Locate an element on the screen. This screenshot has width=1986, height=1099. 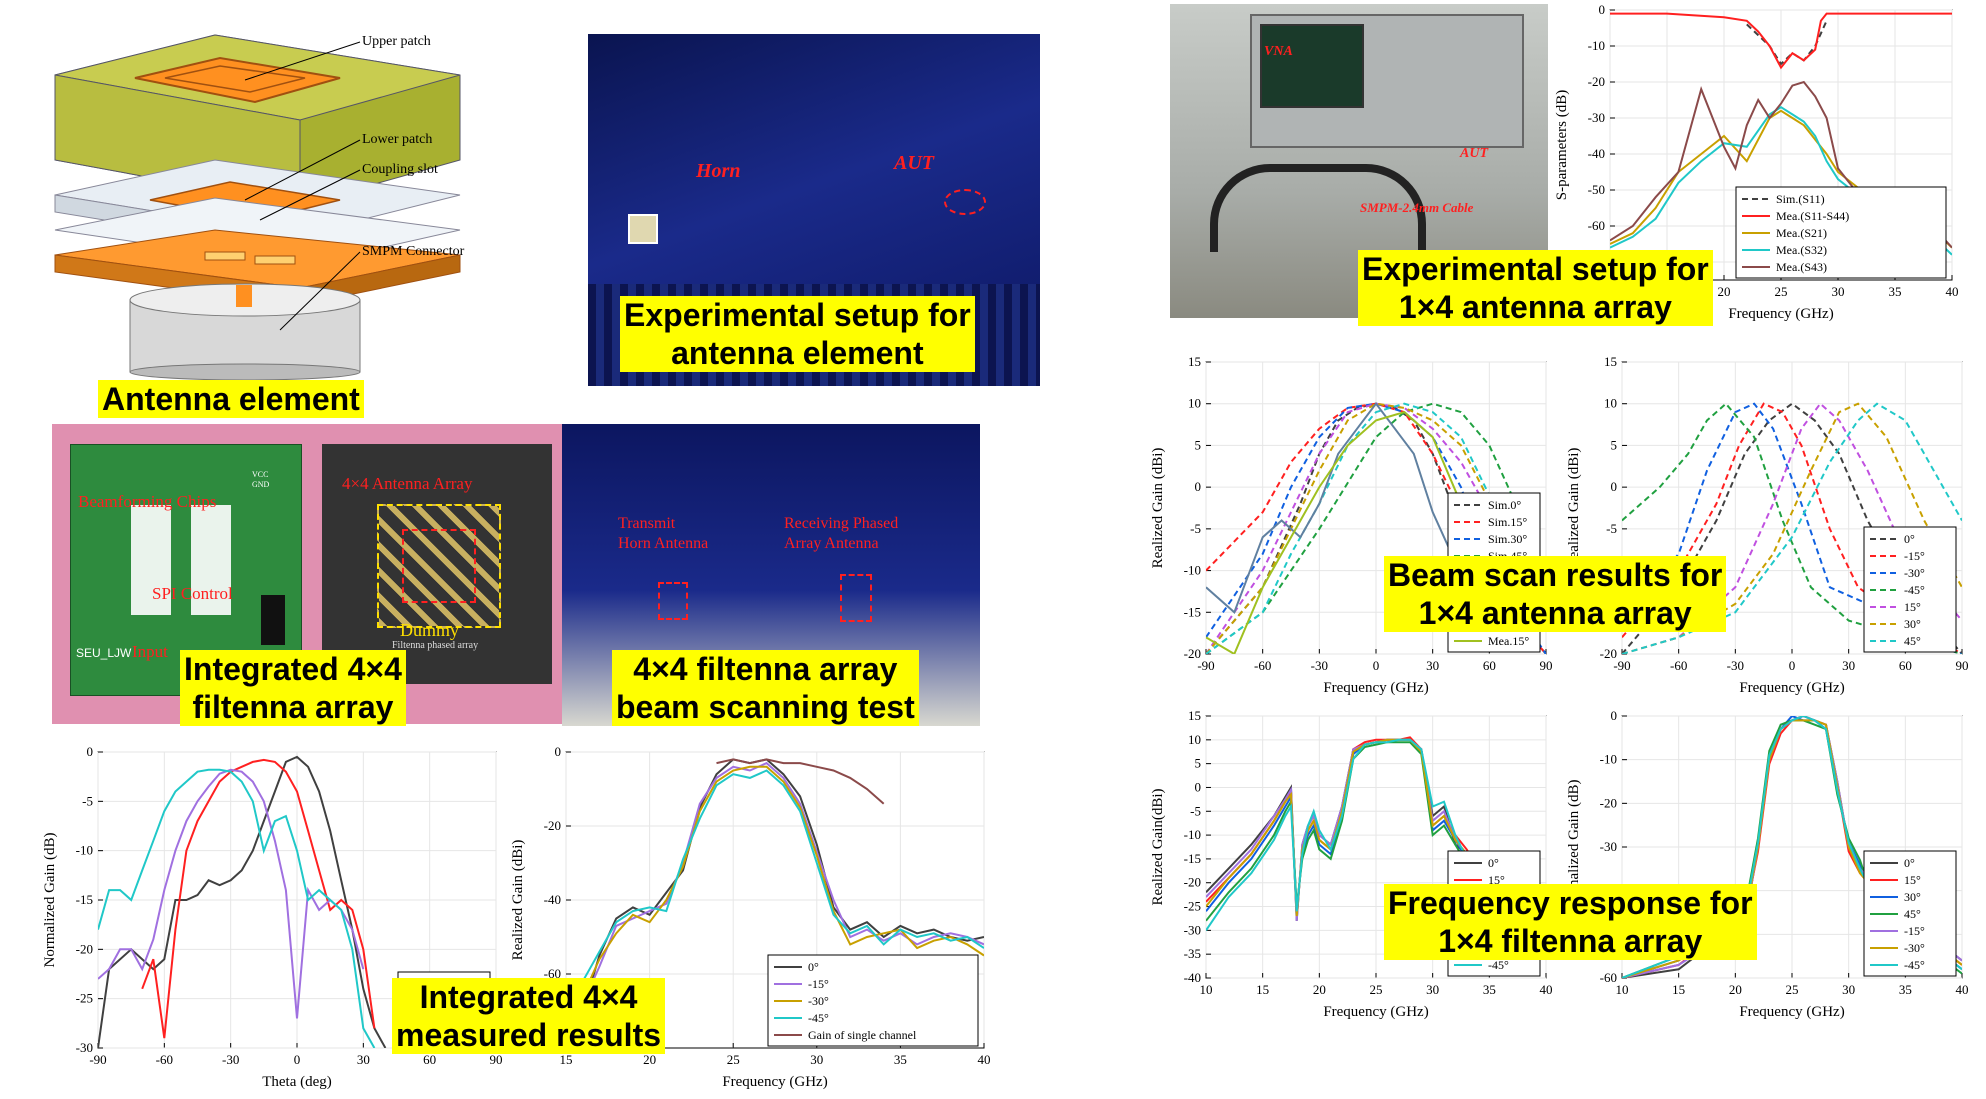
caption-beam-scan-results: Beam scan results for 1×4 antenna array is located at coordinates (1555, 594).